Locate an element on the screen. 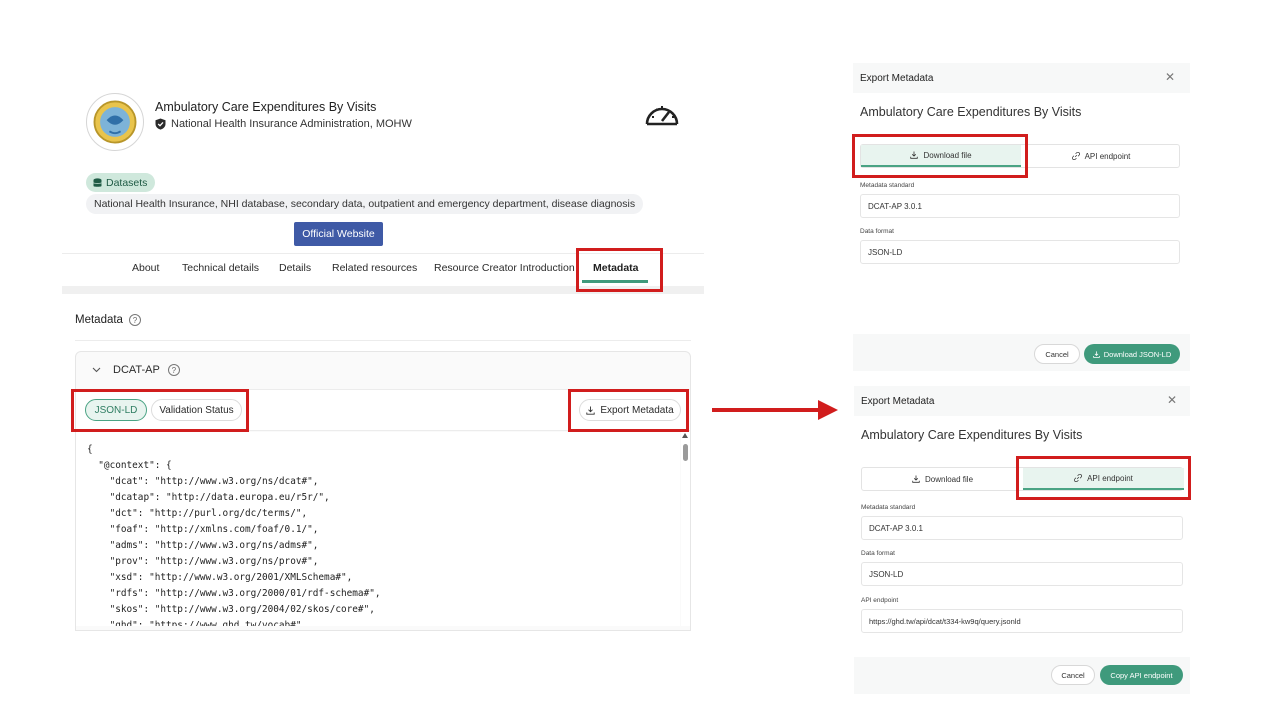 This screenshot has width=1280, height=720. api-endpoint-tab: API endpoint is located at coordinates (1101, 156).